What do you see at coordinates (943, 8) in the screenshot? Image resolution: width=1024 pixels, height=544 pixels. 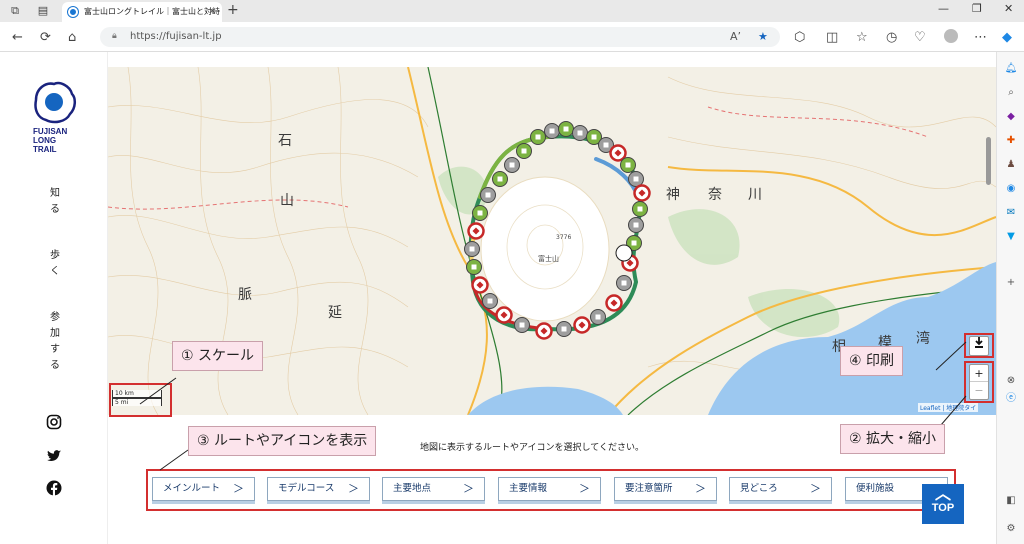 I see `minimize-icon: —` at bounding box center [943, 8].